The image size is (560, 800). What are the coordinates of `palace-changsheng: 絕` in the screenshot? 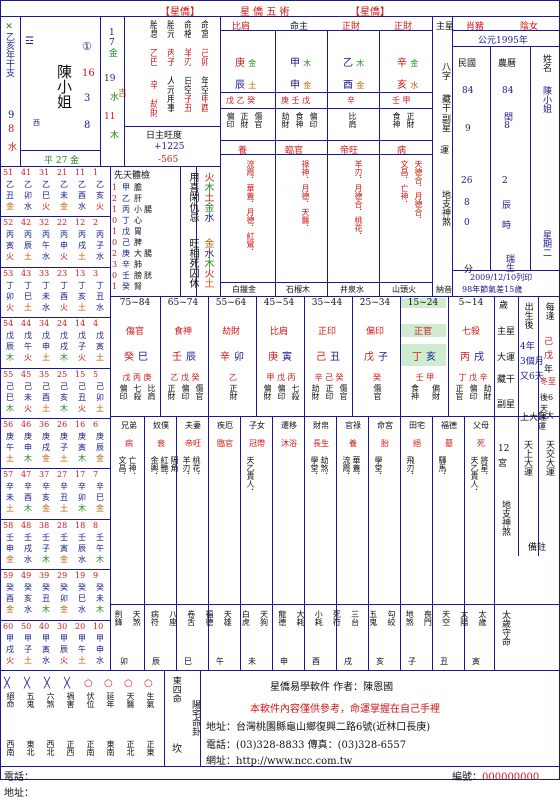 It's located at (417, 443).